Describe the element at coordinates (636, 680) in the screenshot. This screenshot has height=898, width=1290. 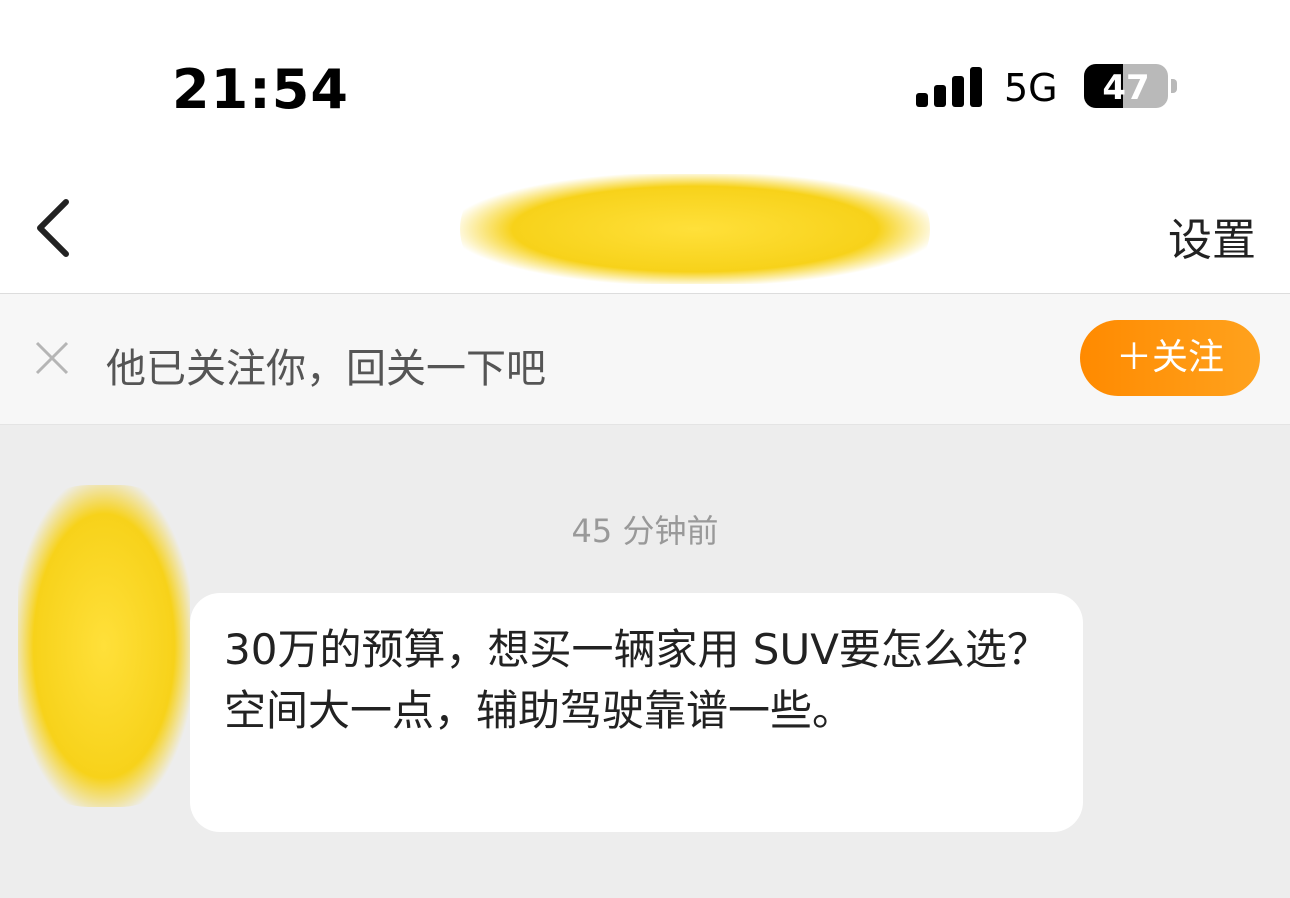
I see `message-text: 30万的预算，想买一辆家用 SUV要怎么选？空间大一点，辅助驾驶靠谱一些。` at that location.